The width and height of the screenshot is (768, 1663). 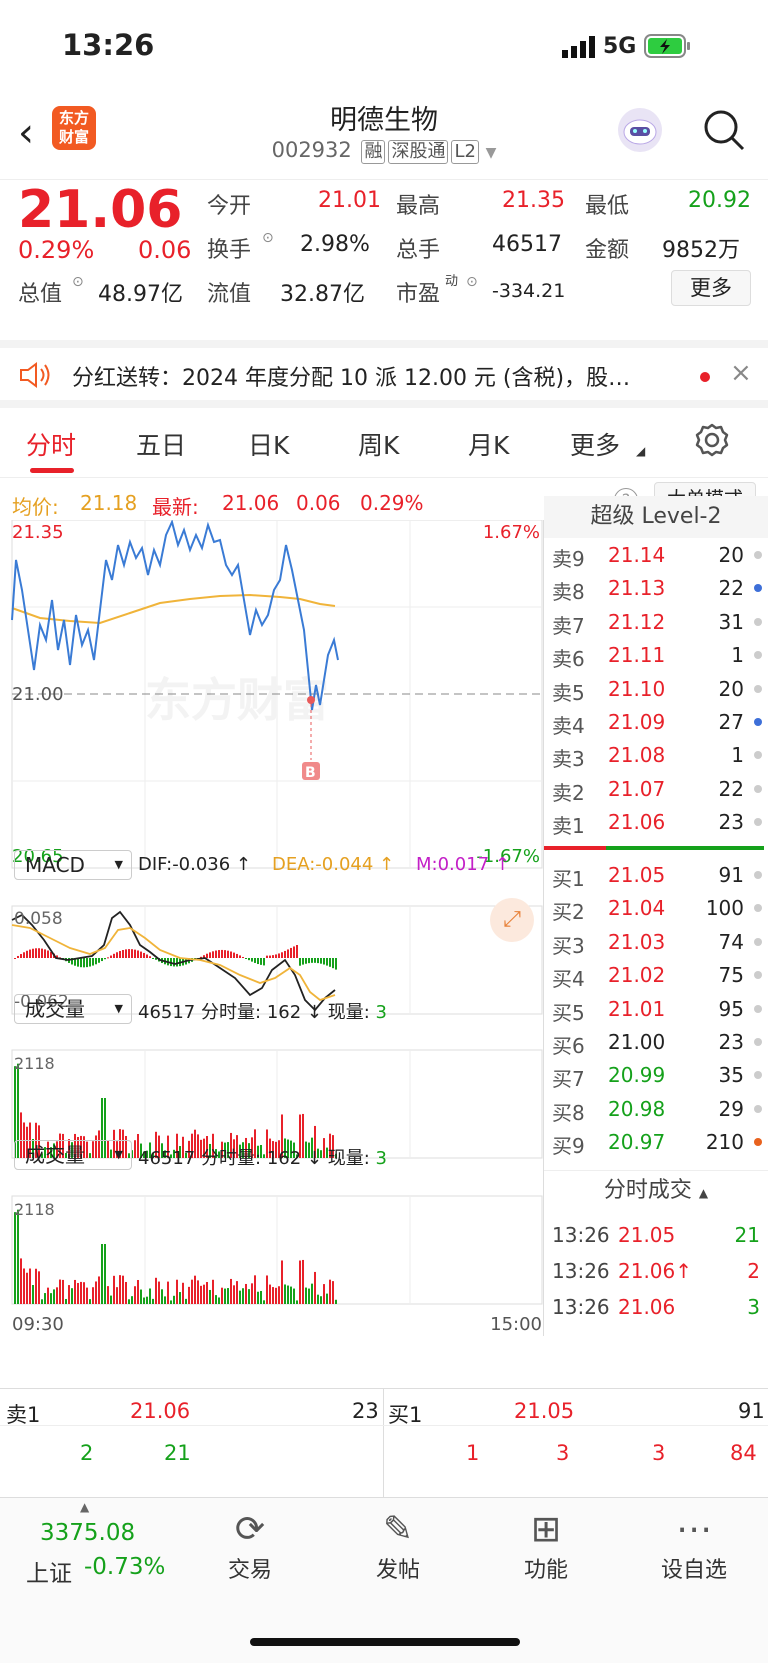 What do you see at coordinates (595, 444) in the screenshot?
I see `tab-more: 更多` at bounding box center [595, 444].